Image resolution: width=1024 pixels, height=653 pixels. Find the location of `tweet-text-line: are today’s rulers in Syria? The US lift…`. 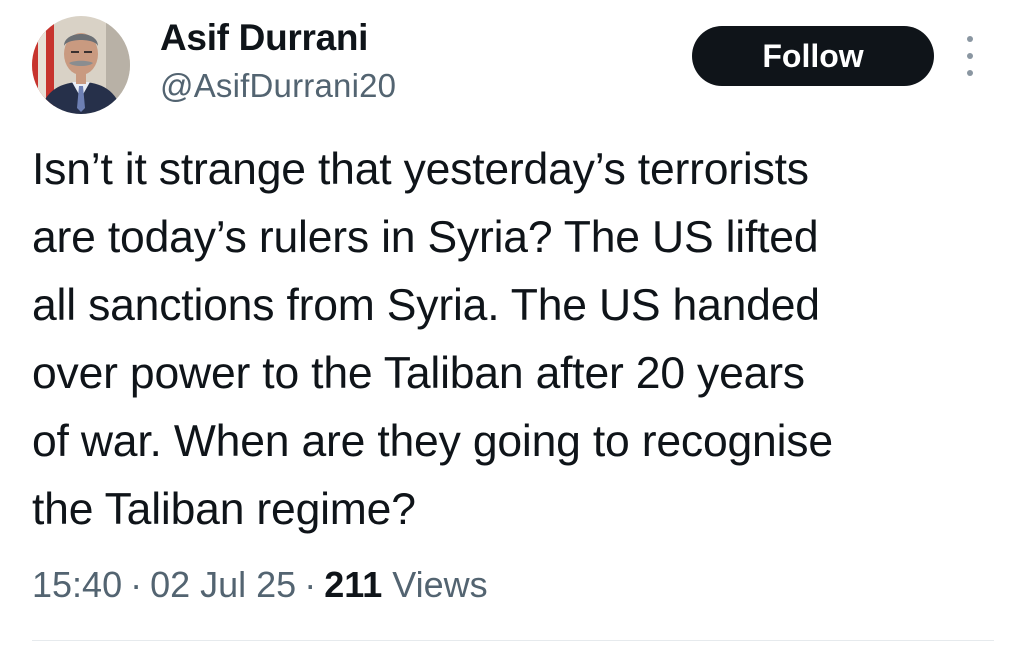

tweet-text-line: are today’s rulers in Syria? The US lift… is located at coordinates (425, 237).